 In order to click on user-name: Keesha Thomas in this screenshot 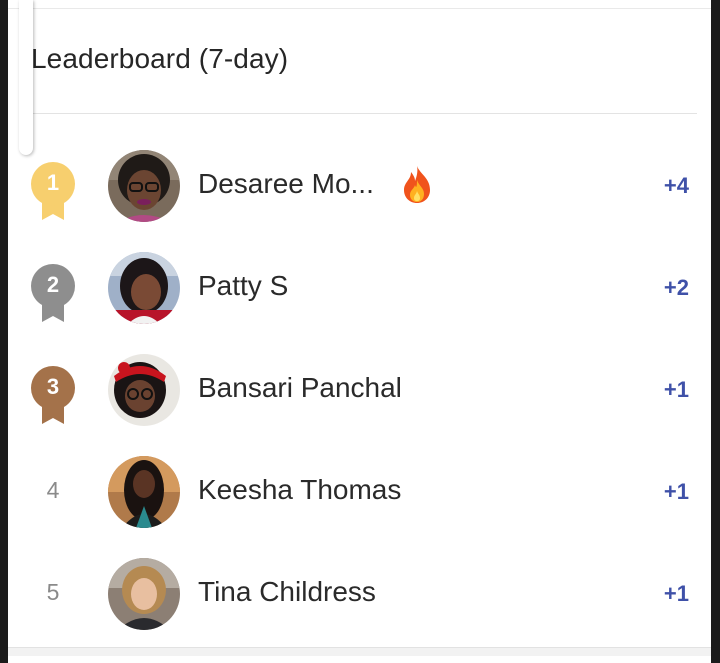, I will do `click(299, 490)`.